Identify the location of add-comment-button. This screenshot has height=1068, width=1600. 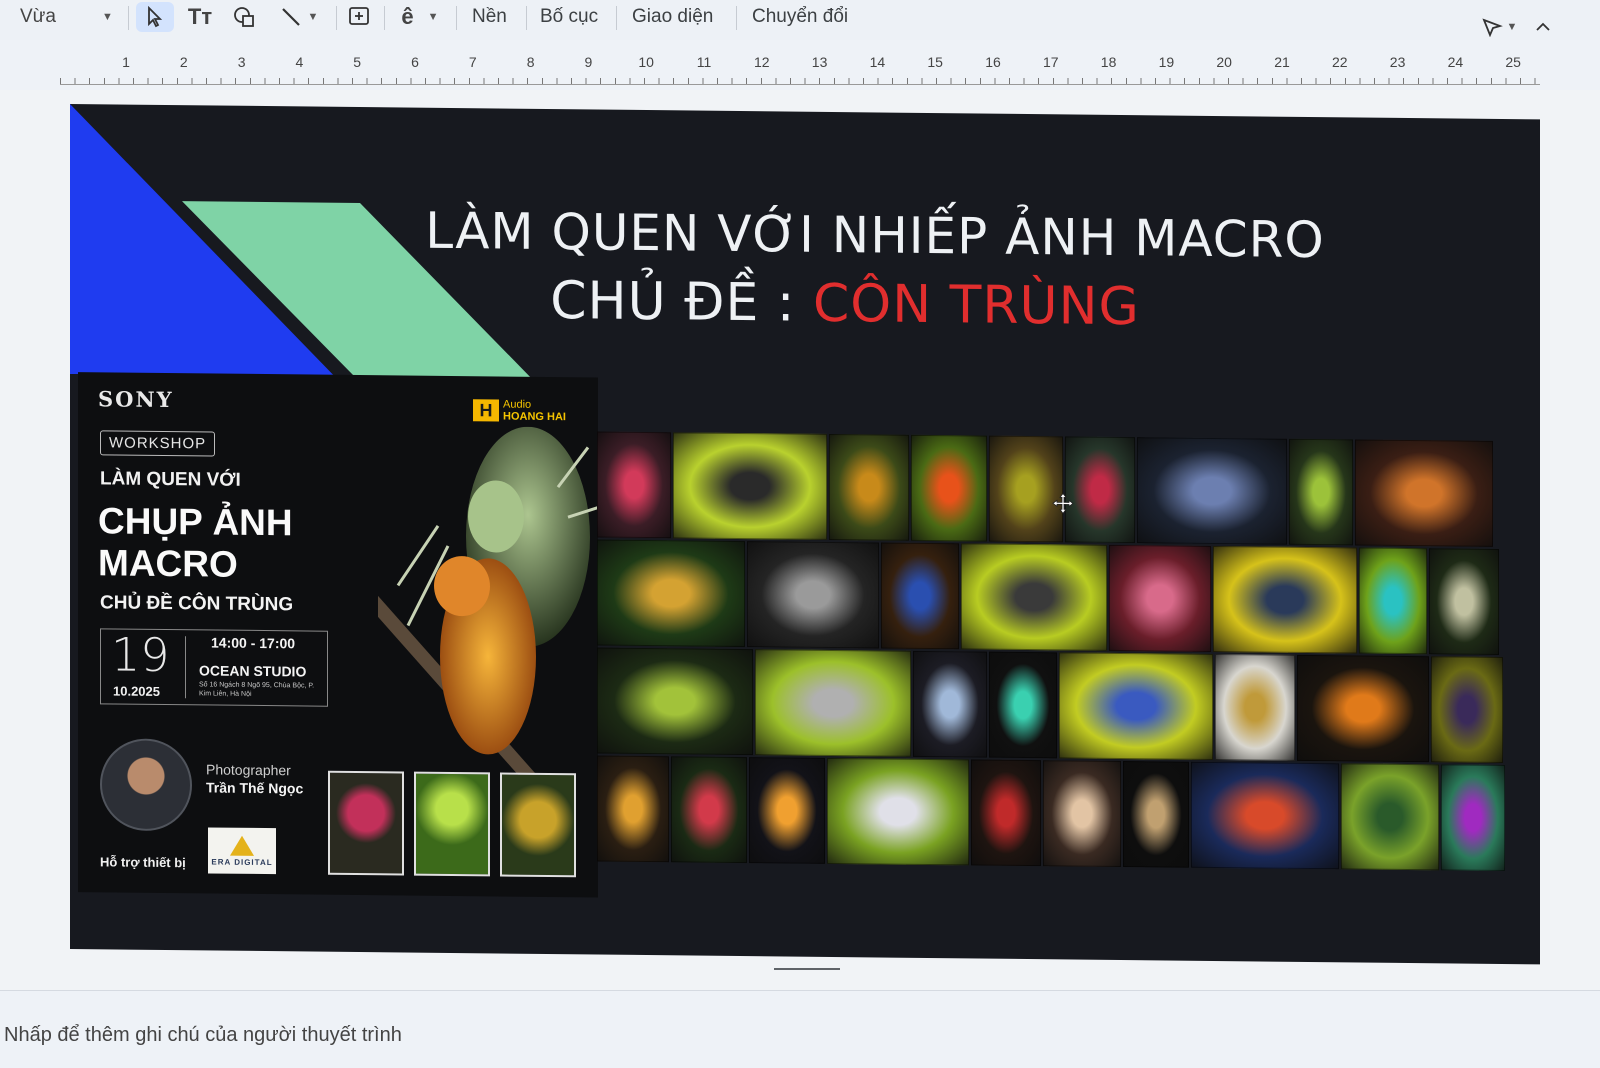
(359, 17).